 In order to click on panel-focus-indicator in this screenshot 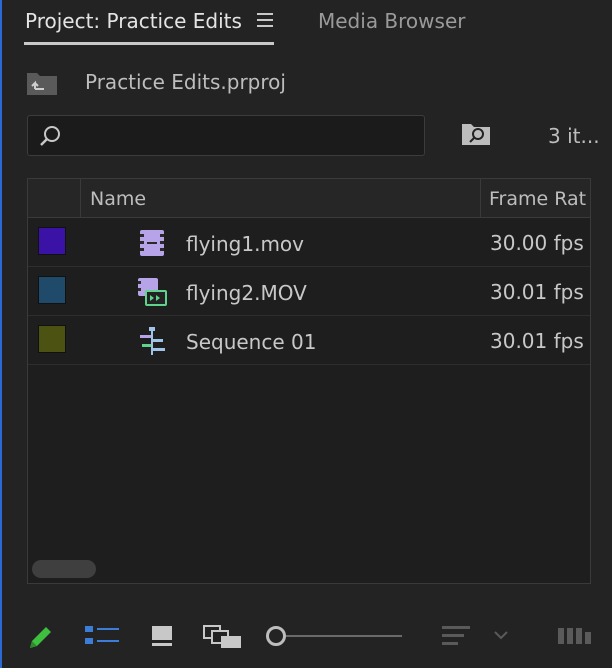, I will do `click(1, 334)`.